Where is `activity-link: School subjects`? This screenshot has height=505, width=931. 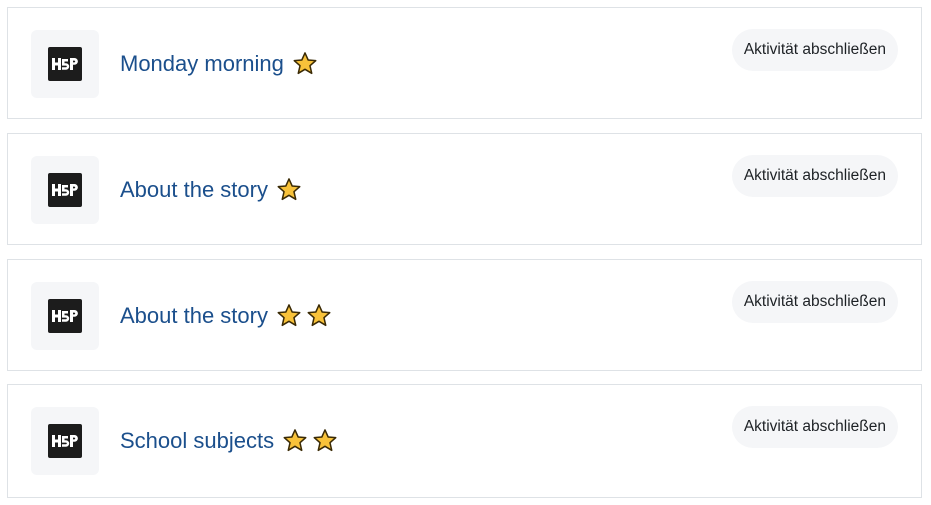 activity-link: School subjects is located at coordinates (229, 441).